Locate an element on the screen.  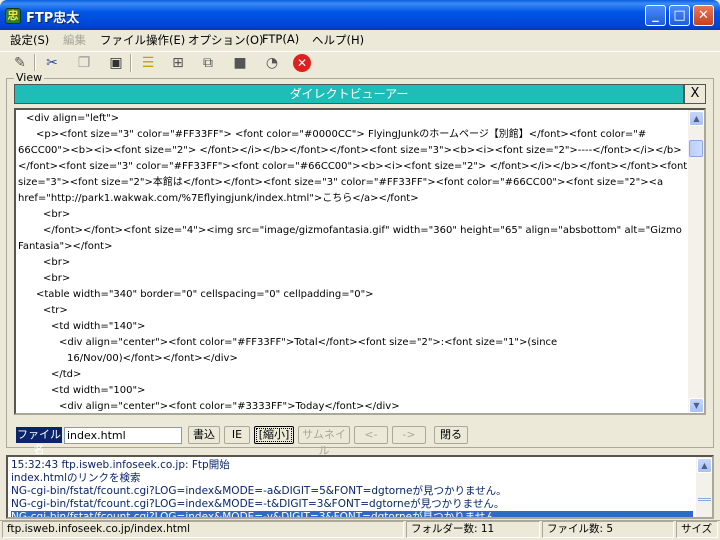
direct-viewer-header: ダイレクトビューアー is located at coordinates (349, 94).